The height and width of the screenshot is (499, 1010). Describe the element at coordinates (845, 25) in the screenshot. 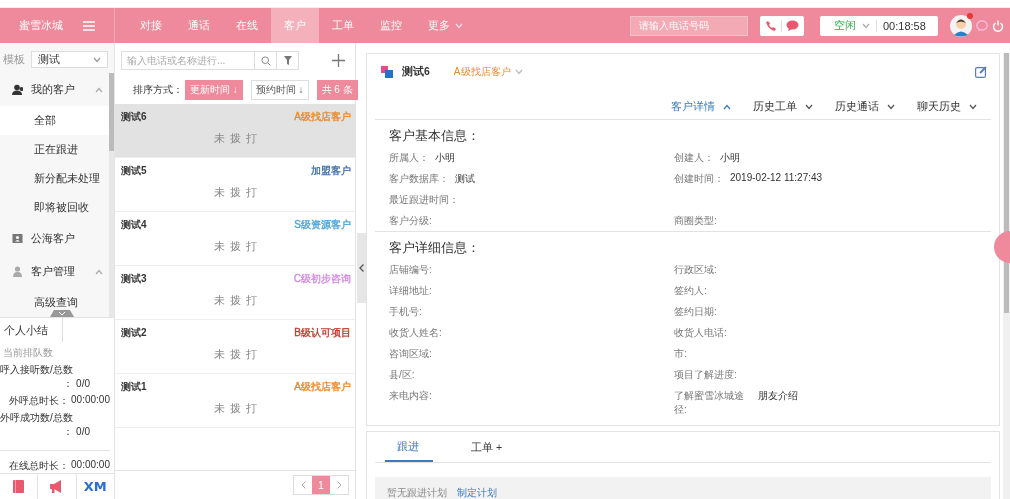

I see `status-value: 空闲` at that location.